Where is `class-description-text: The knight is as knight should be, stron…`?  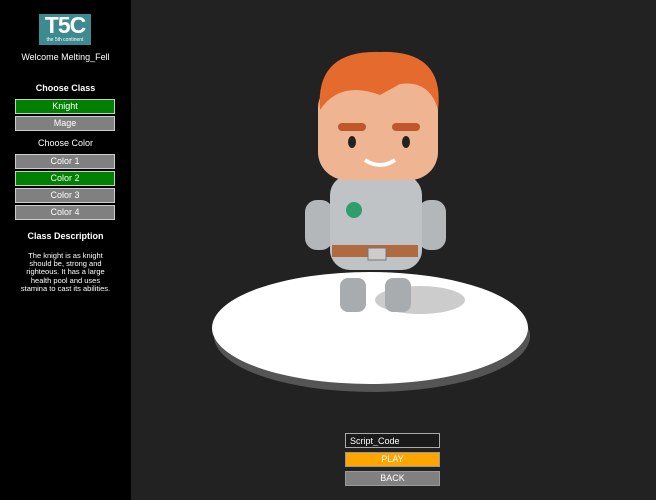 class-description-text: The knight is as knight should be, stron… is located at coordinates (65, 272).